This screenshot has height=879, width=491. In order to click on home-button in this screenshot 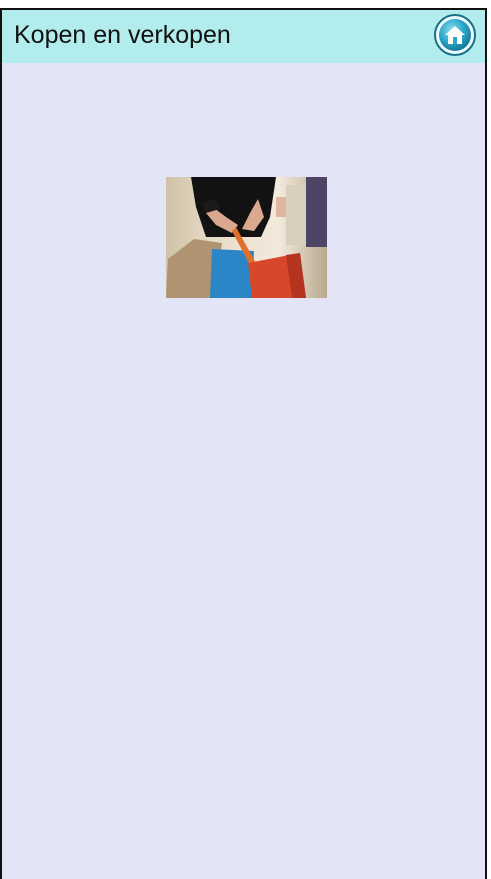, I will do `click(455, 35)`.